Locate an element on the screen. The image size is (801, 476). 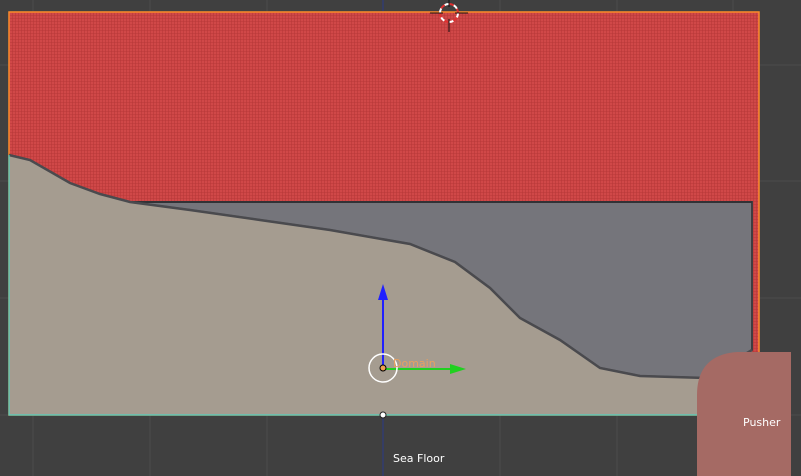
sea-floor-object-label: Sea Floor is located at coordinates (419, 458).